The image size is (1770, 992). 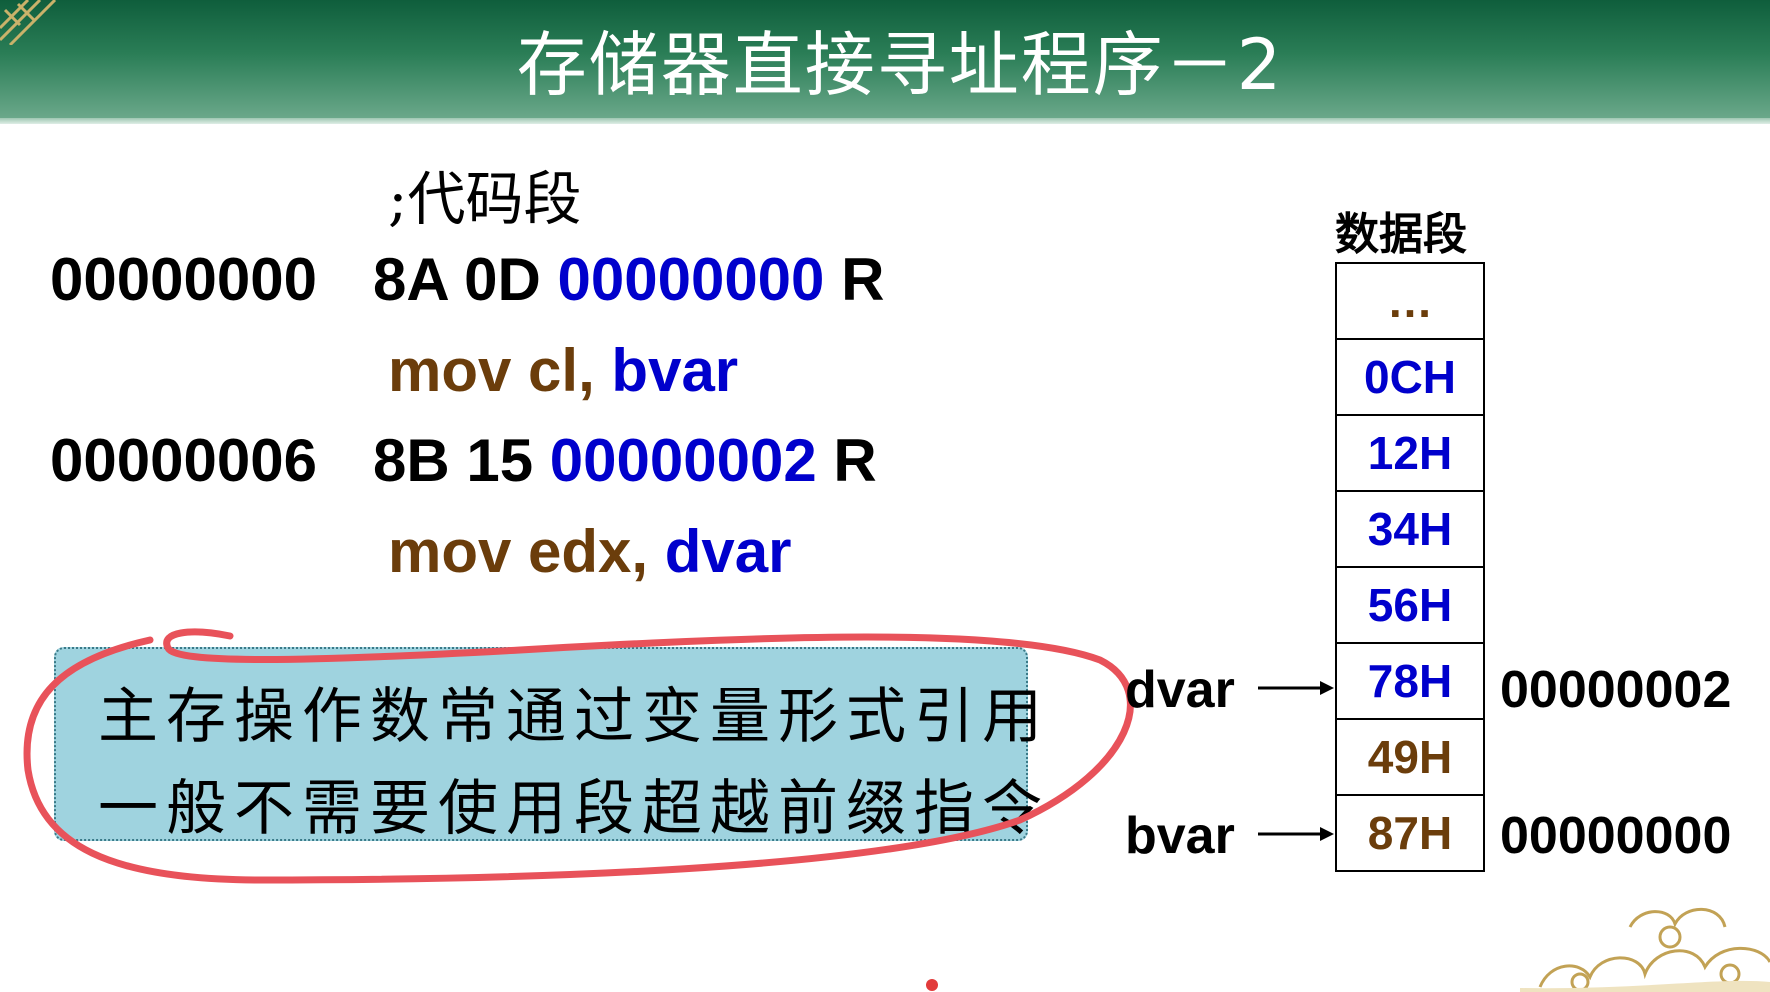 I want to click on bvar-arrow-icon, so click(x=1296, y=834).